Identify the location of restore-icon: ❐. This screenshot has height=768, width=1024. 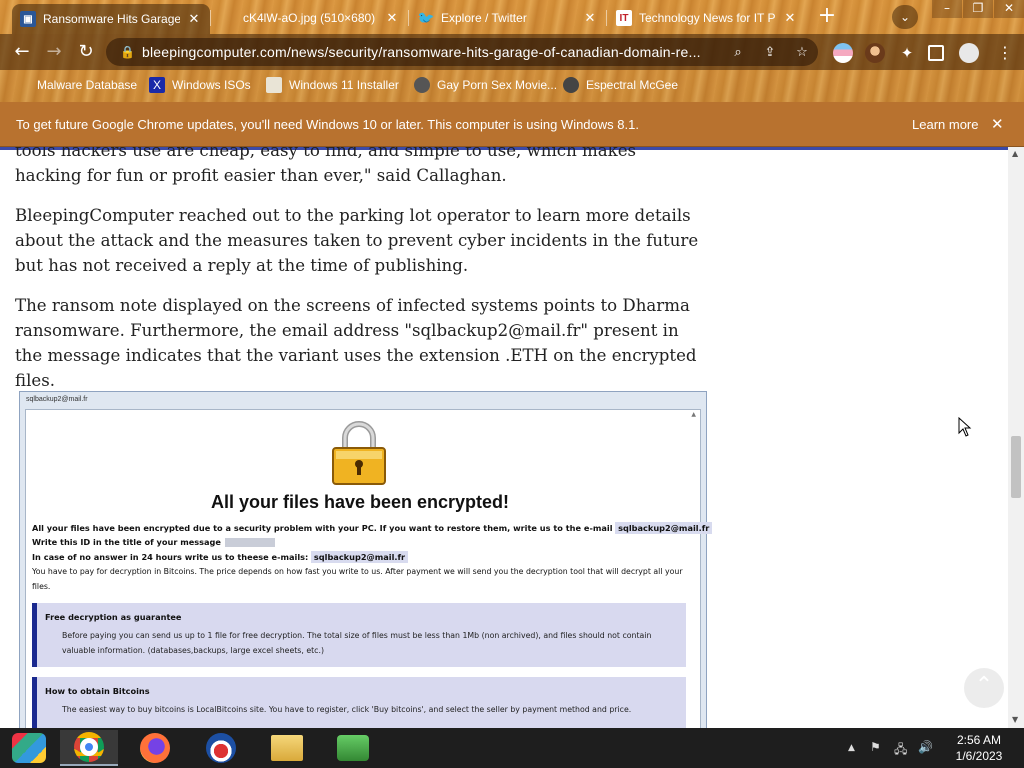
(978, 9).